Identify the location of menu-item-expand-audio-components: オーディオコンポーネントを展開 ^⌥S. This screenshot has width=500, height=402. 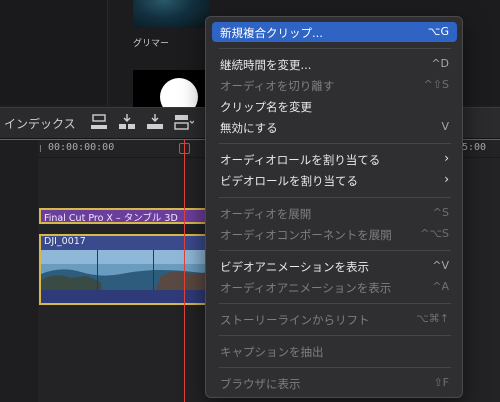
(334, 234).